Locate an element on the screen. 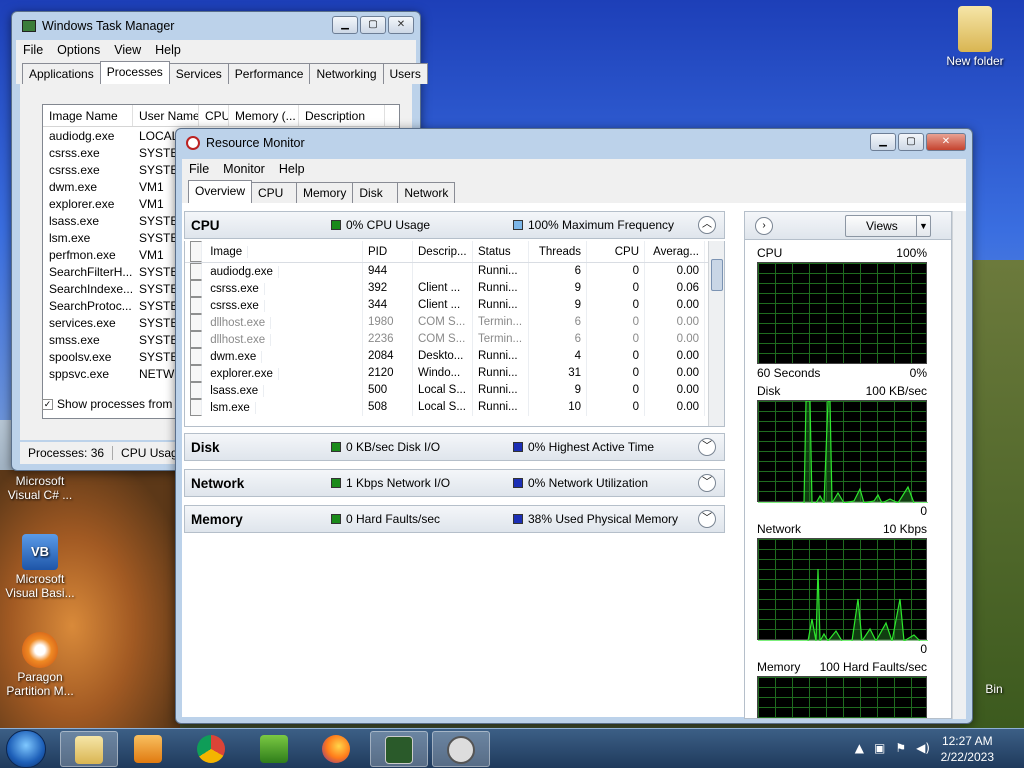 The width and height of the screenshot is (1024, 768). table-row: csrss.exe 344 Client ... Runni... 9 0 0.00 is located at coordinates (454, 305).